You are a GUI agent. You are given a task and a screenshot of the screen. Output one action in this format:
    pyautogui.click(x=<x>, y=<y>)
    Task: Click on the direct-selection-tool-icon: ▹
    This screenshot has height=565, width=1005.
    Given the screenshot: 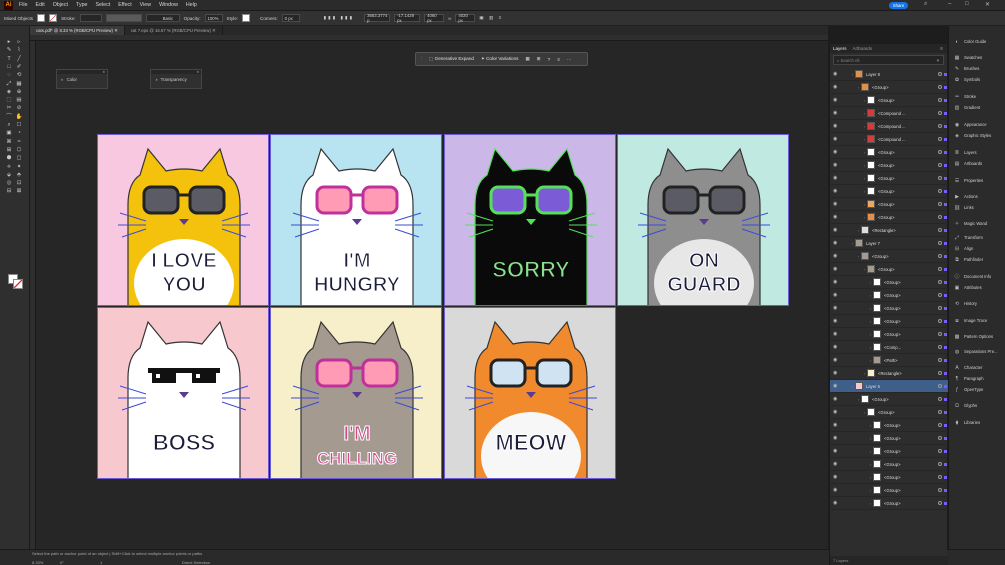 What is the action you would take?
    pyautogui.click(x=19, y=42)
    